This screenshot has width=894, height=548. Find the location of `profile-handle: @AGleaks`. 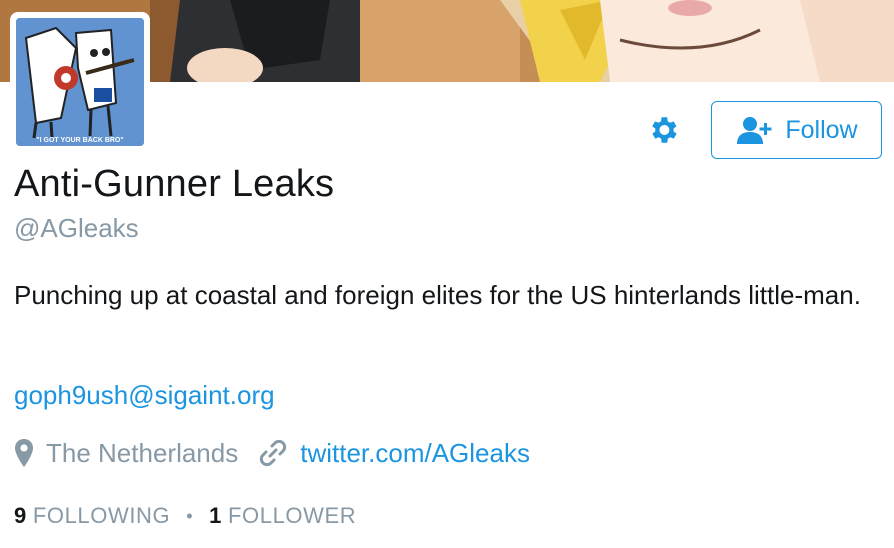

profile-handle: @AGleaks is located at coordinates (76, 228).